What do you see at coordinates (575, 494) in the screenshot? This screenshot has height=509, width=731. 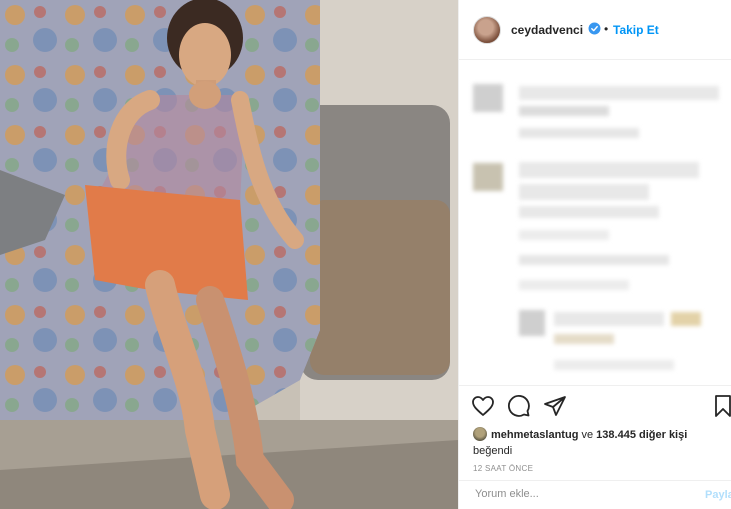 I see `comment-input` at bounding box center [575, 494].